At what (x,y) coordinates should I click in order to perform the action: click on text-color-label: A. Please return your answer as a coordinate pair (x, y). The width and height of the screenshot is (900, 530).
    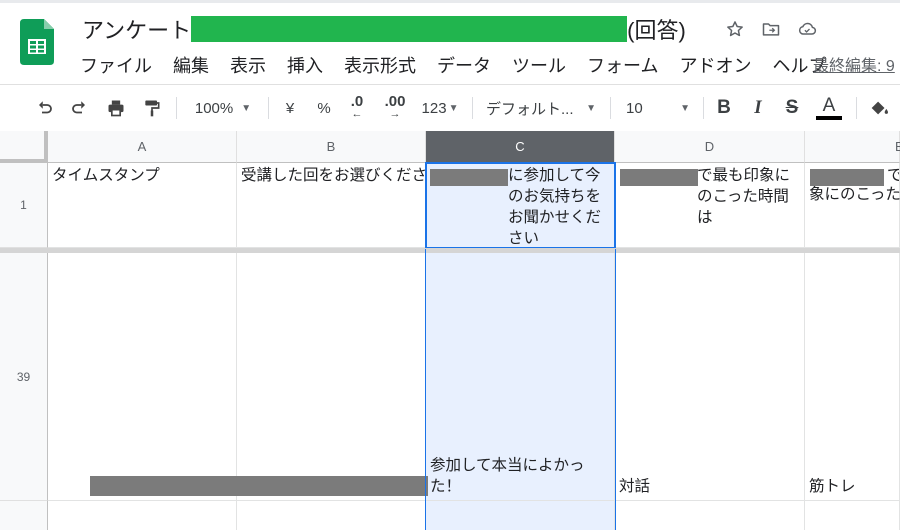
    Looking at the image, I should click on (829, 105).